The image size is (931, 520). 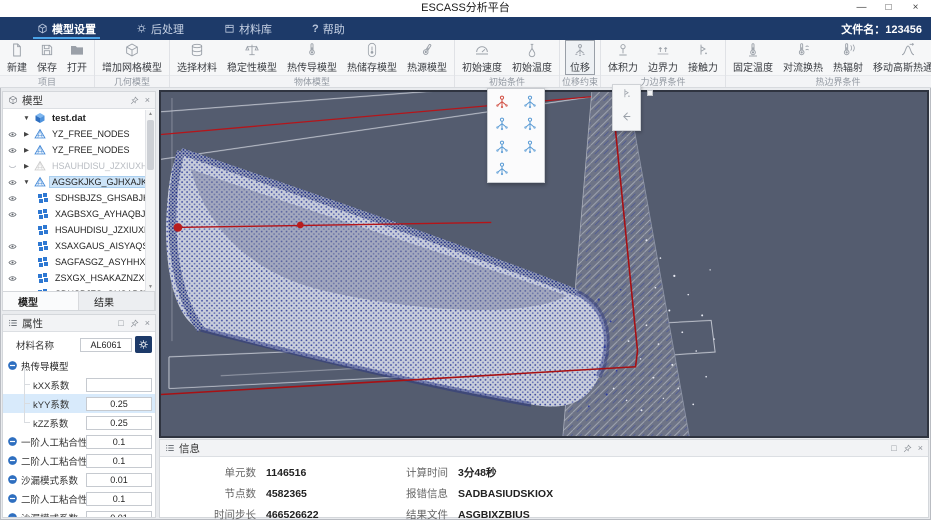 I want to click on close-icon: ×, so click(x=915, y=8).